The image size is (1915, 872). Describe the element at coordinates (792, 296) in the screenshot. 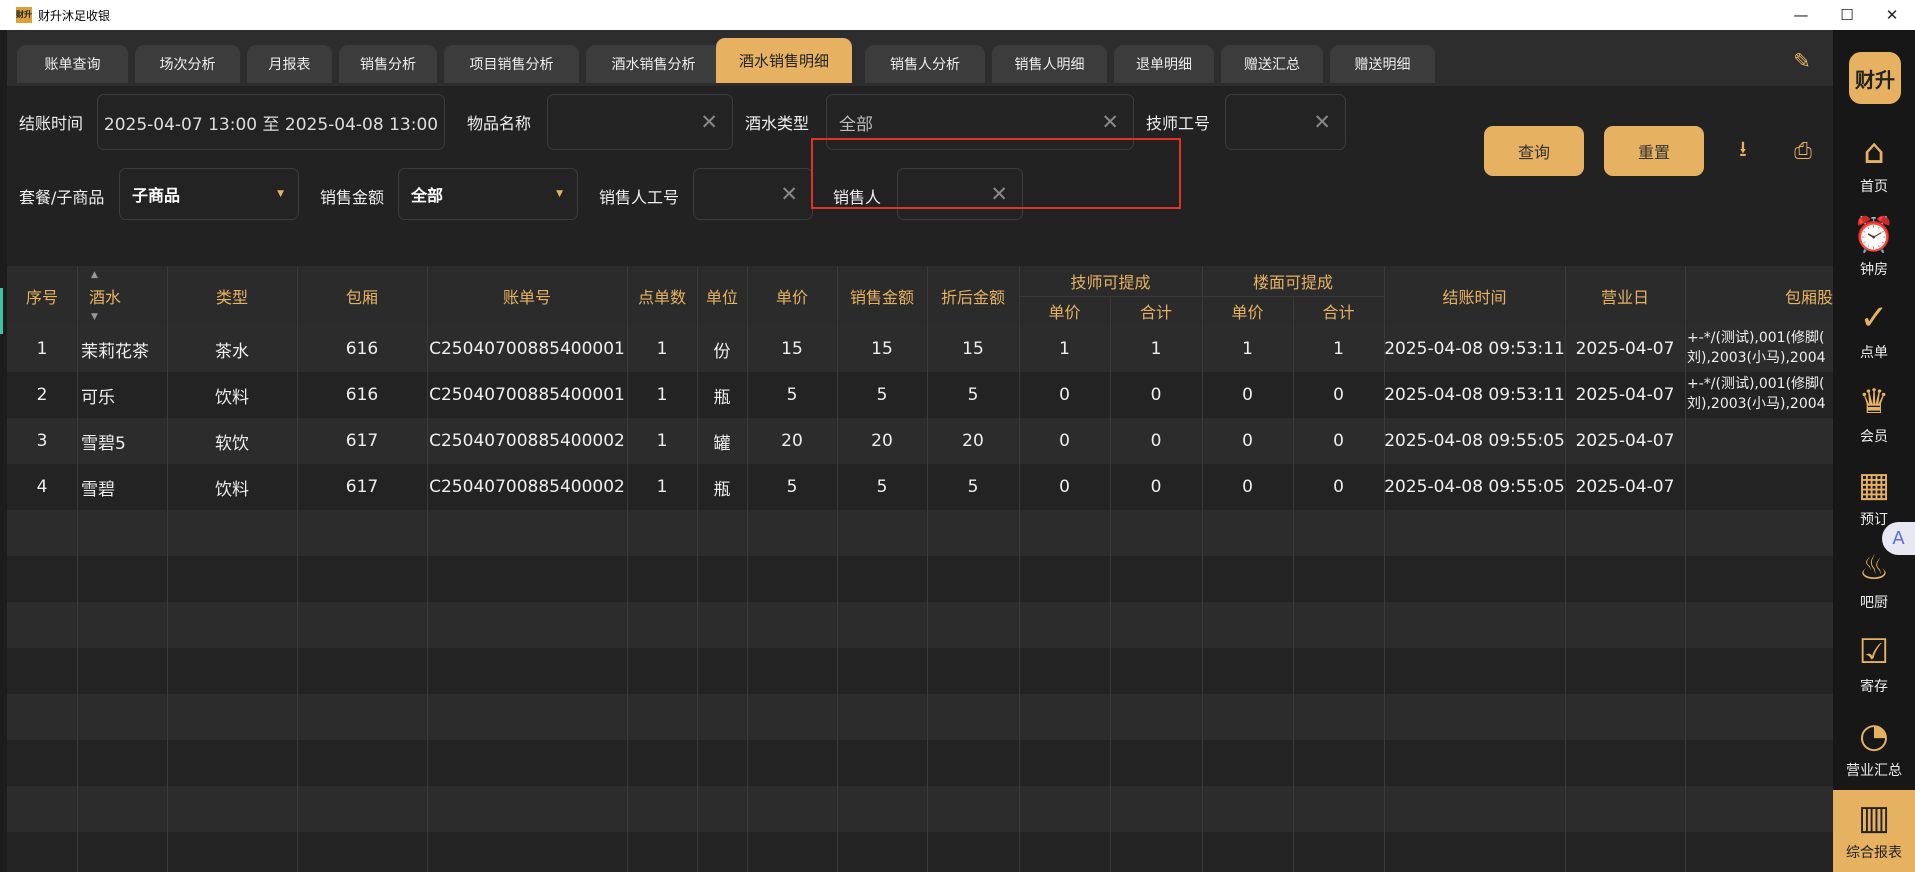

I see `header-unit-price: 单价` at that location.